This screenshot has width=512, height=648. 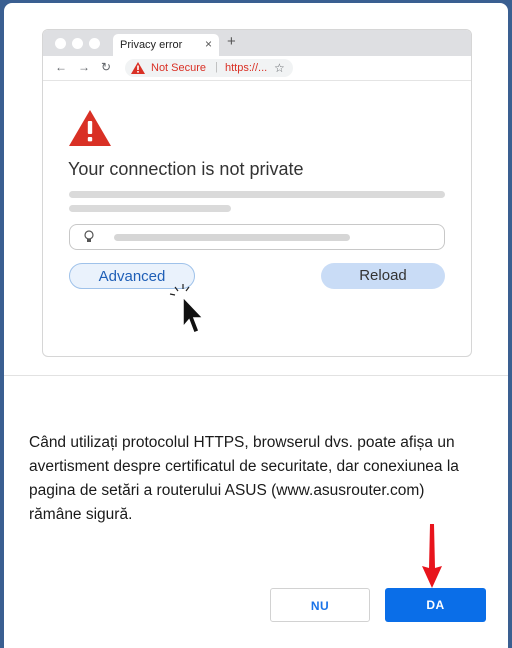 I want to click on yes-button: DA, so click(x=435, y=605).